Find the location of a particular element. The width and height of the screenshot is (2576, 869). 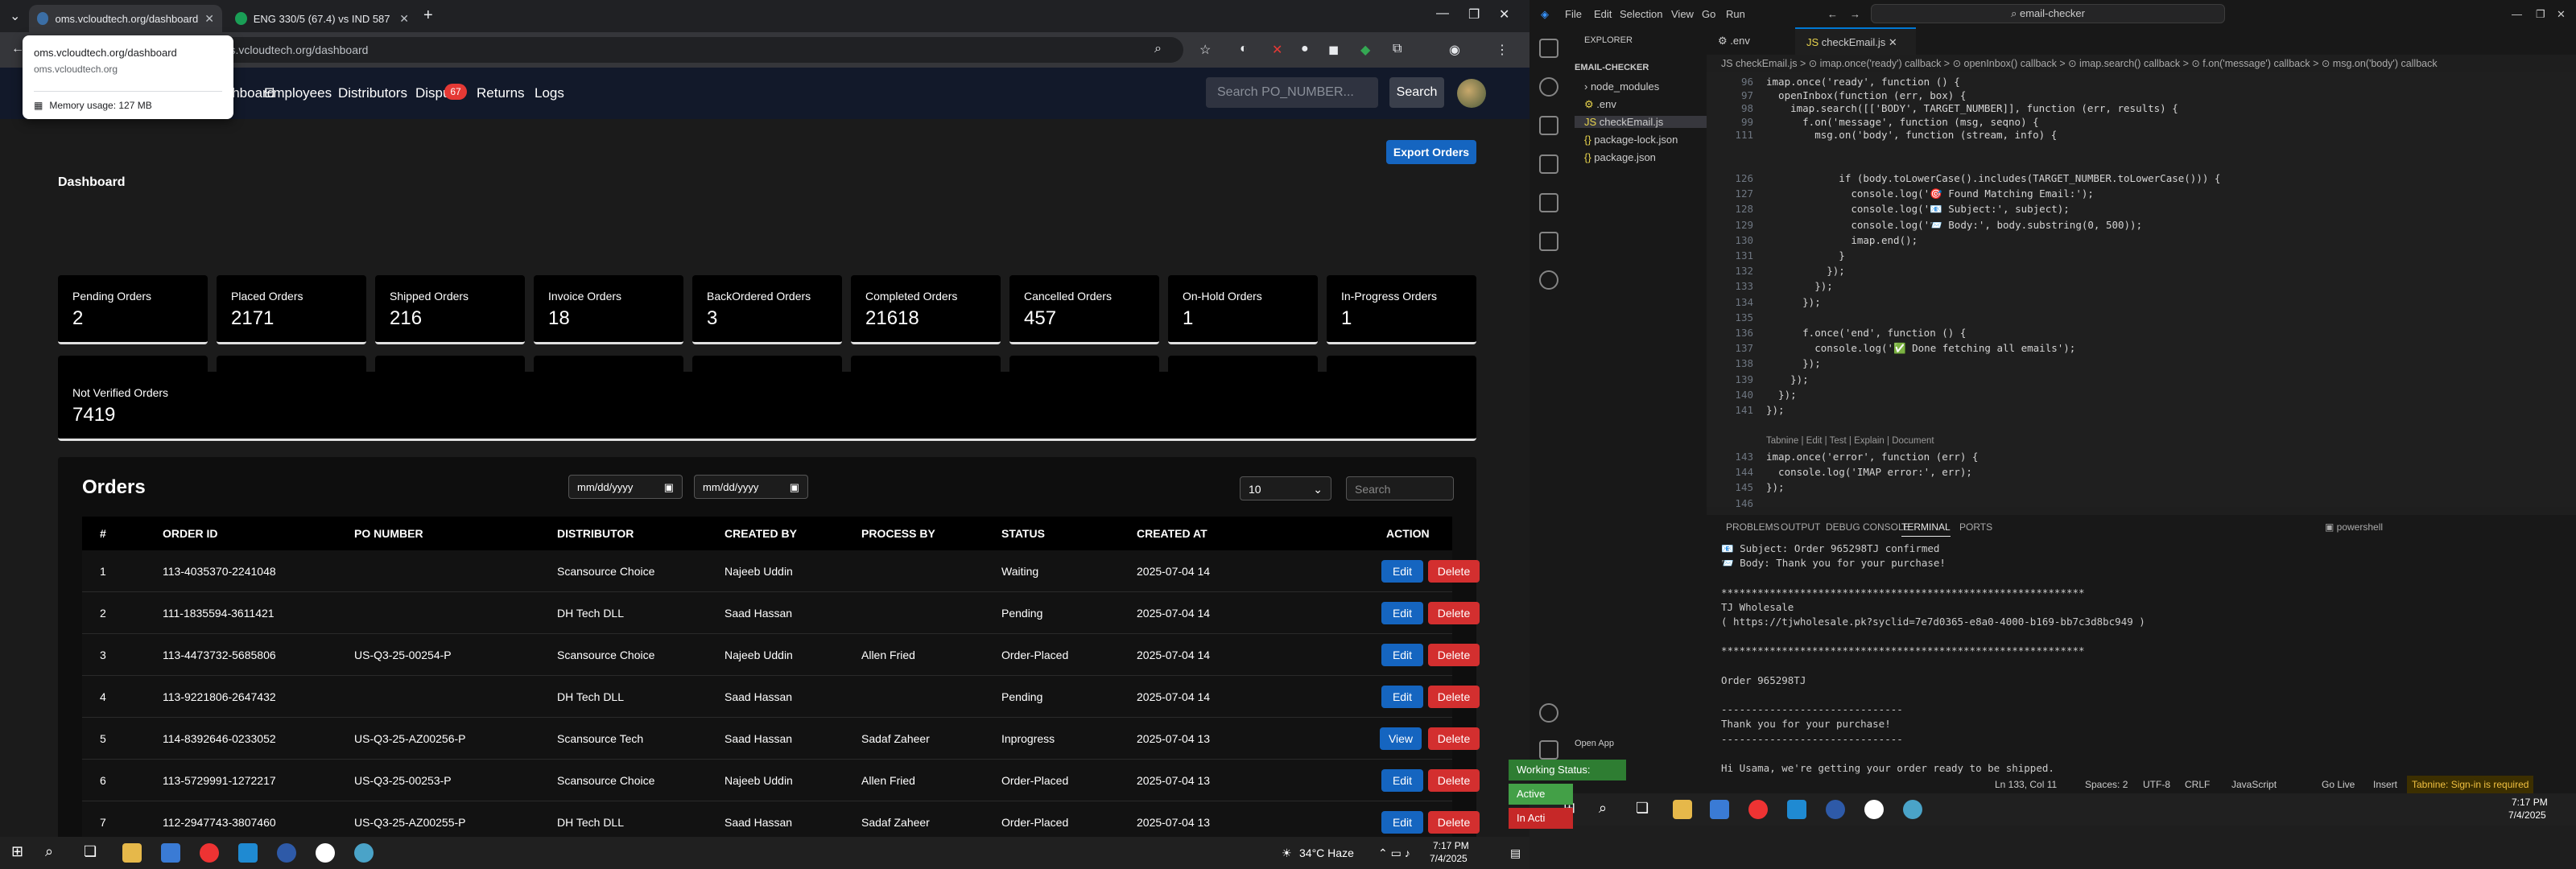

start-date-input: mm/dd/yyyy ▣ is located at coordinates (625, 487).